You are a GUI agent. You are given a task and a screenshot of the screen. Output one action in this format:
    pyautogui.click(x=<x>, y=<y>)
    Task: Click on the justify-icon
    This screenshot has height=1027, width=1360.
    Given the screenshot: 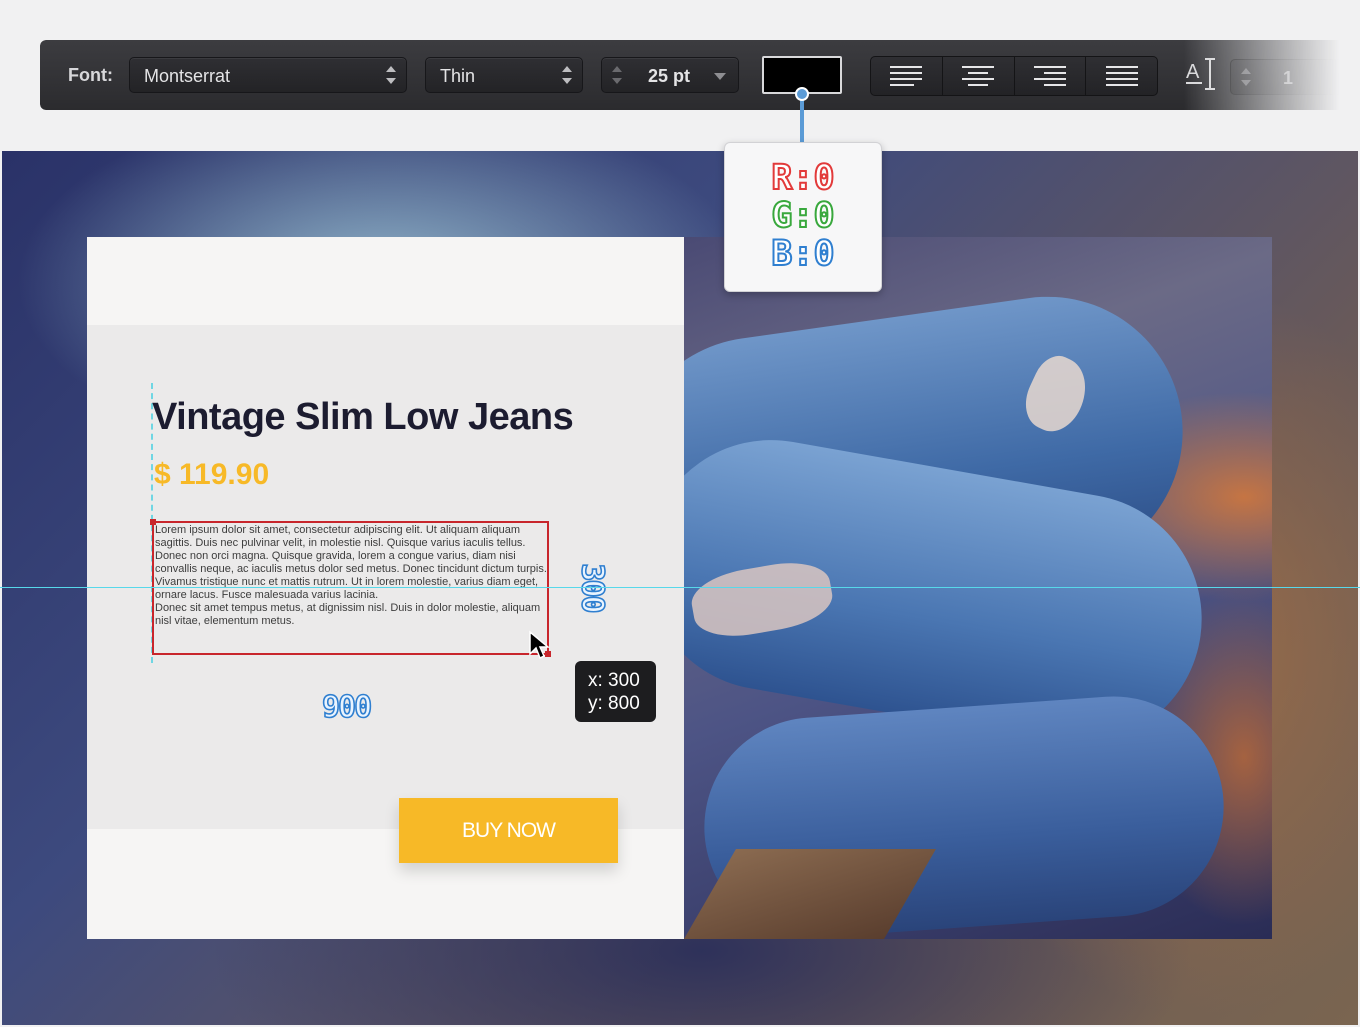 What is the action you would take?
    pyautogui.click(x=1121, y=76)
    